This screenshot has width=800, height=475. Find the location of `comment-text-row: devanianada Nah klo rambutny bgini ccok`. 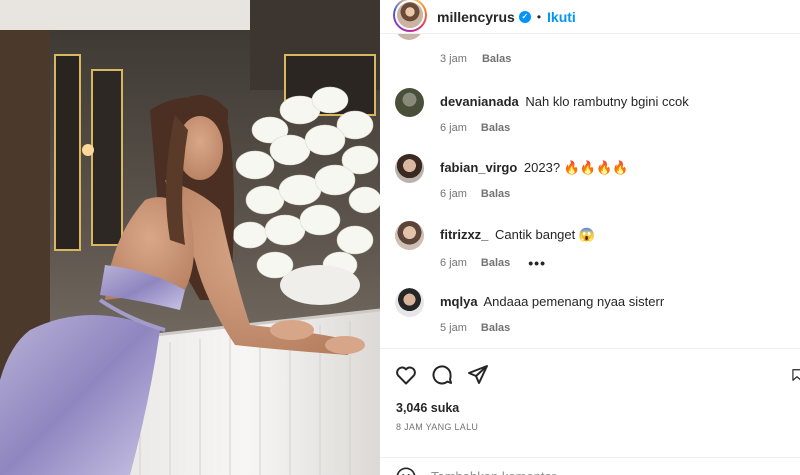

comment-text-row: devanianada Nah klo rambutny bgini ccok is located at coordinates (610, 102).